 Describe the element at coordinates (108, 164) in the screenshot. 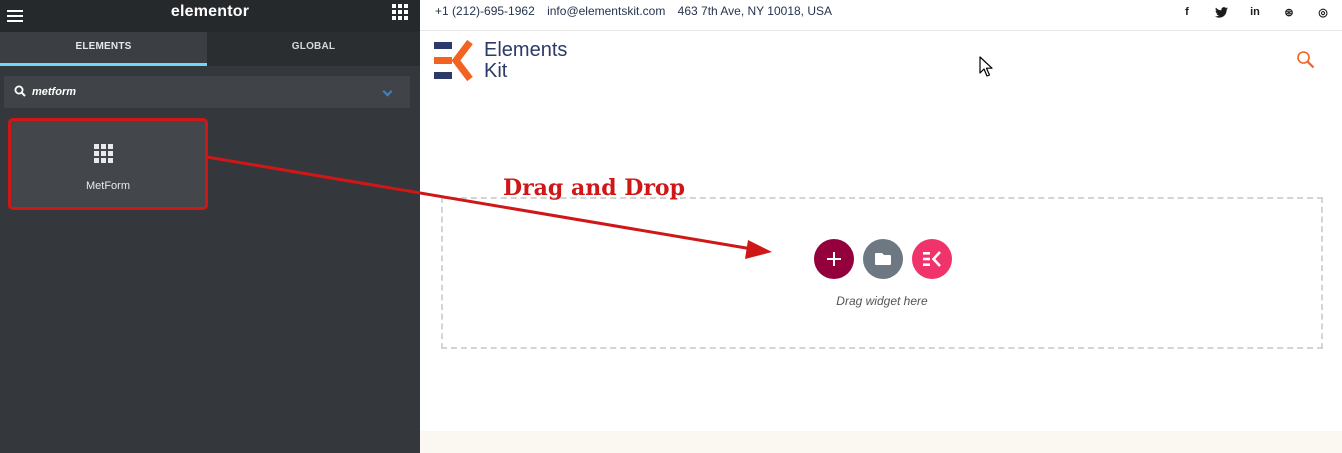

I see `metform-widget: MetForm` at that location.